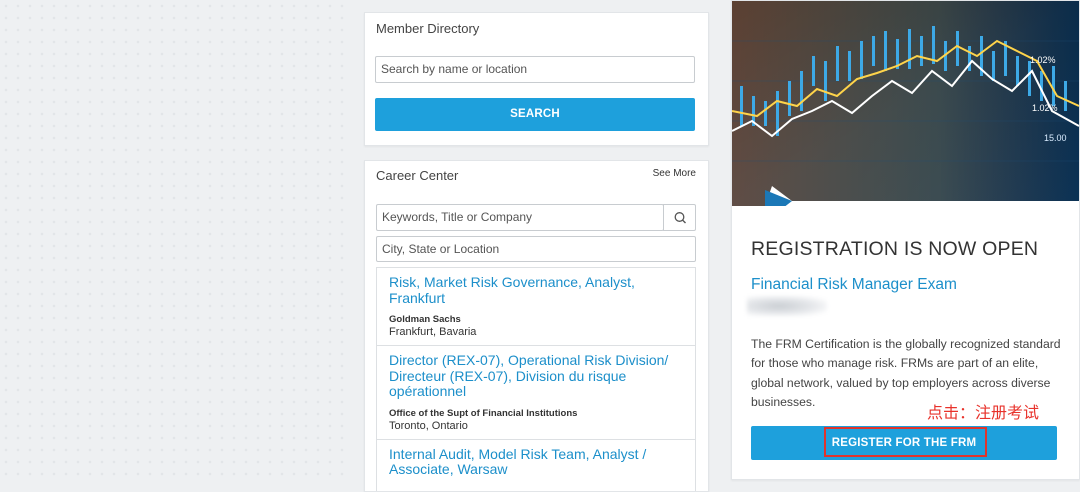  I want to click on job-location: Frankfurt, Bavaria, so click(433, 332).